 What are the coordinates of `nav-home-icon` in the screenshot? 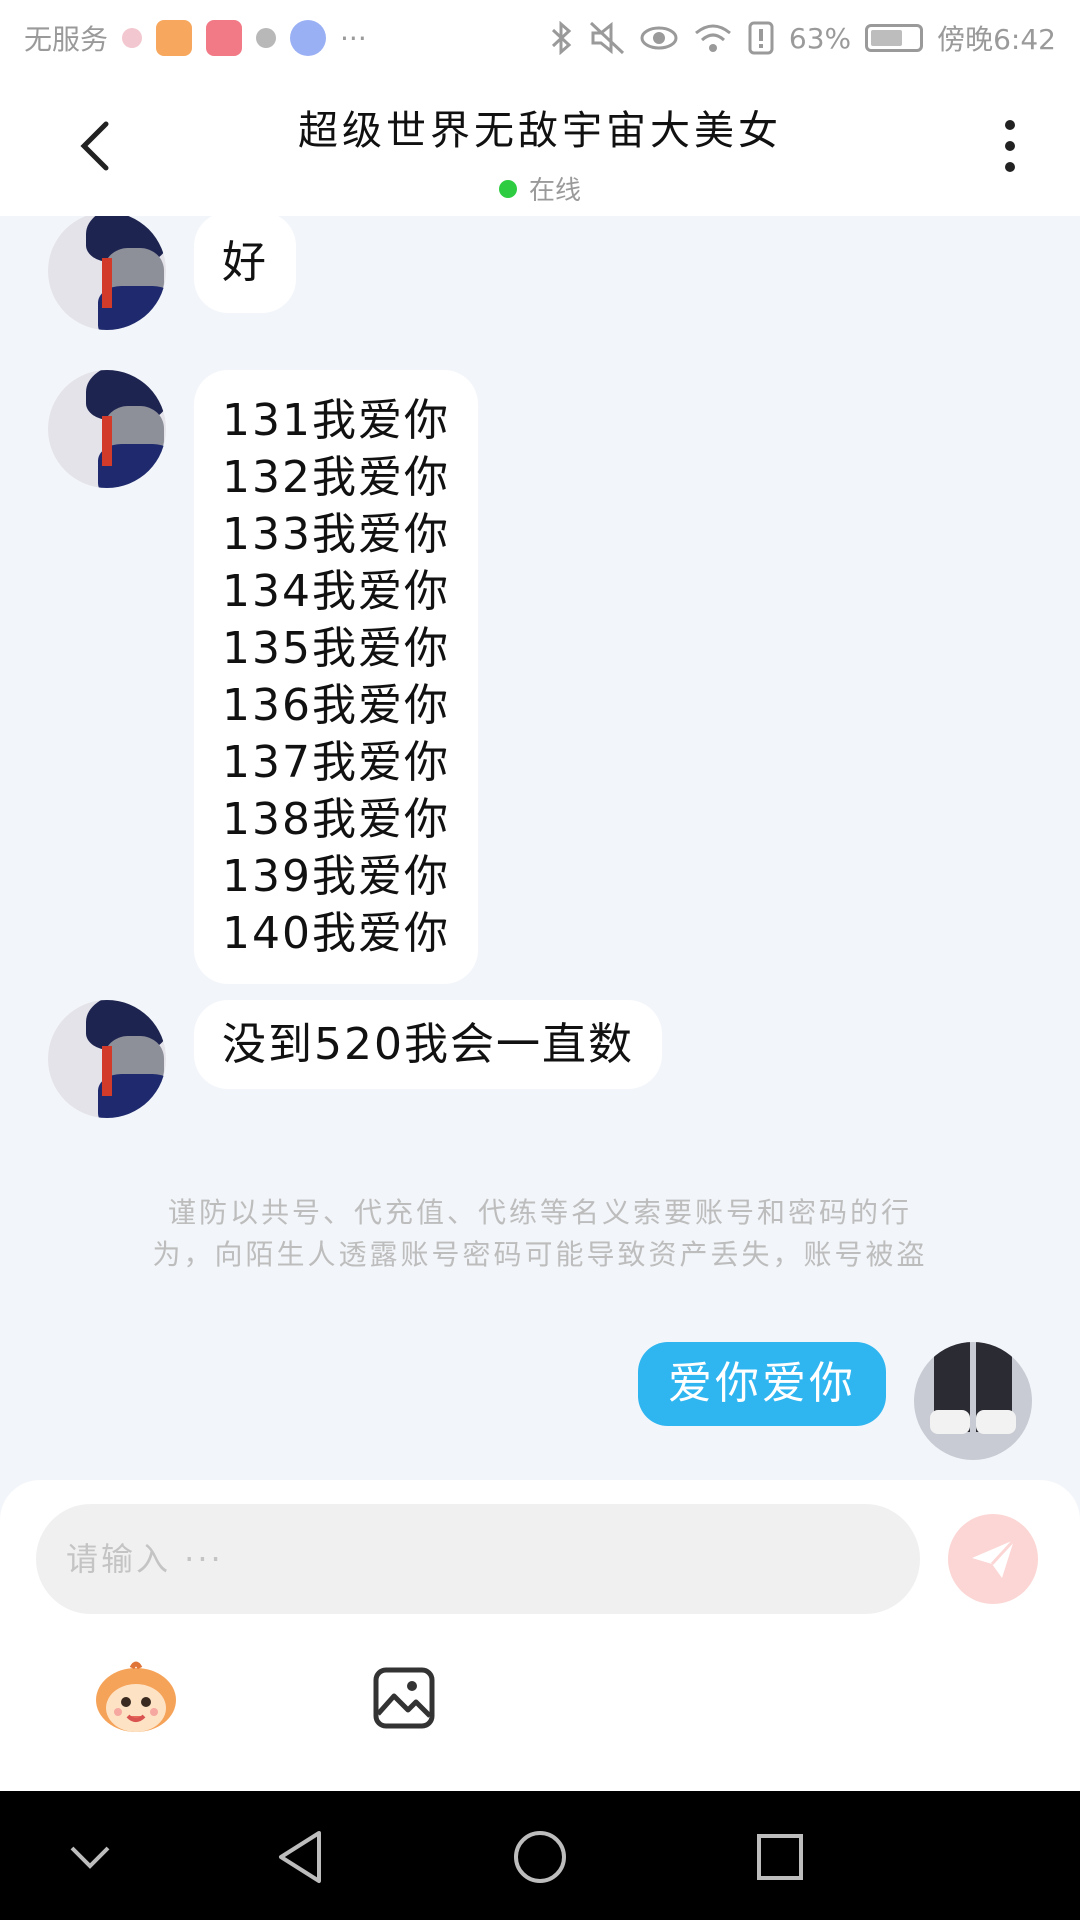 It's located at (540, 1857).